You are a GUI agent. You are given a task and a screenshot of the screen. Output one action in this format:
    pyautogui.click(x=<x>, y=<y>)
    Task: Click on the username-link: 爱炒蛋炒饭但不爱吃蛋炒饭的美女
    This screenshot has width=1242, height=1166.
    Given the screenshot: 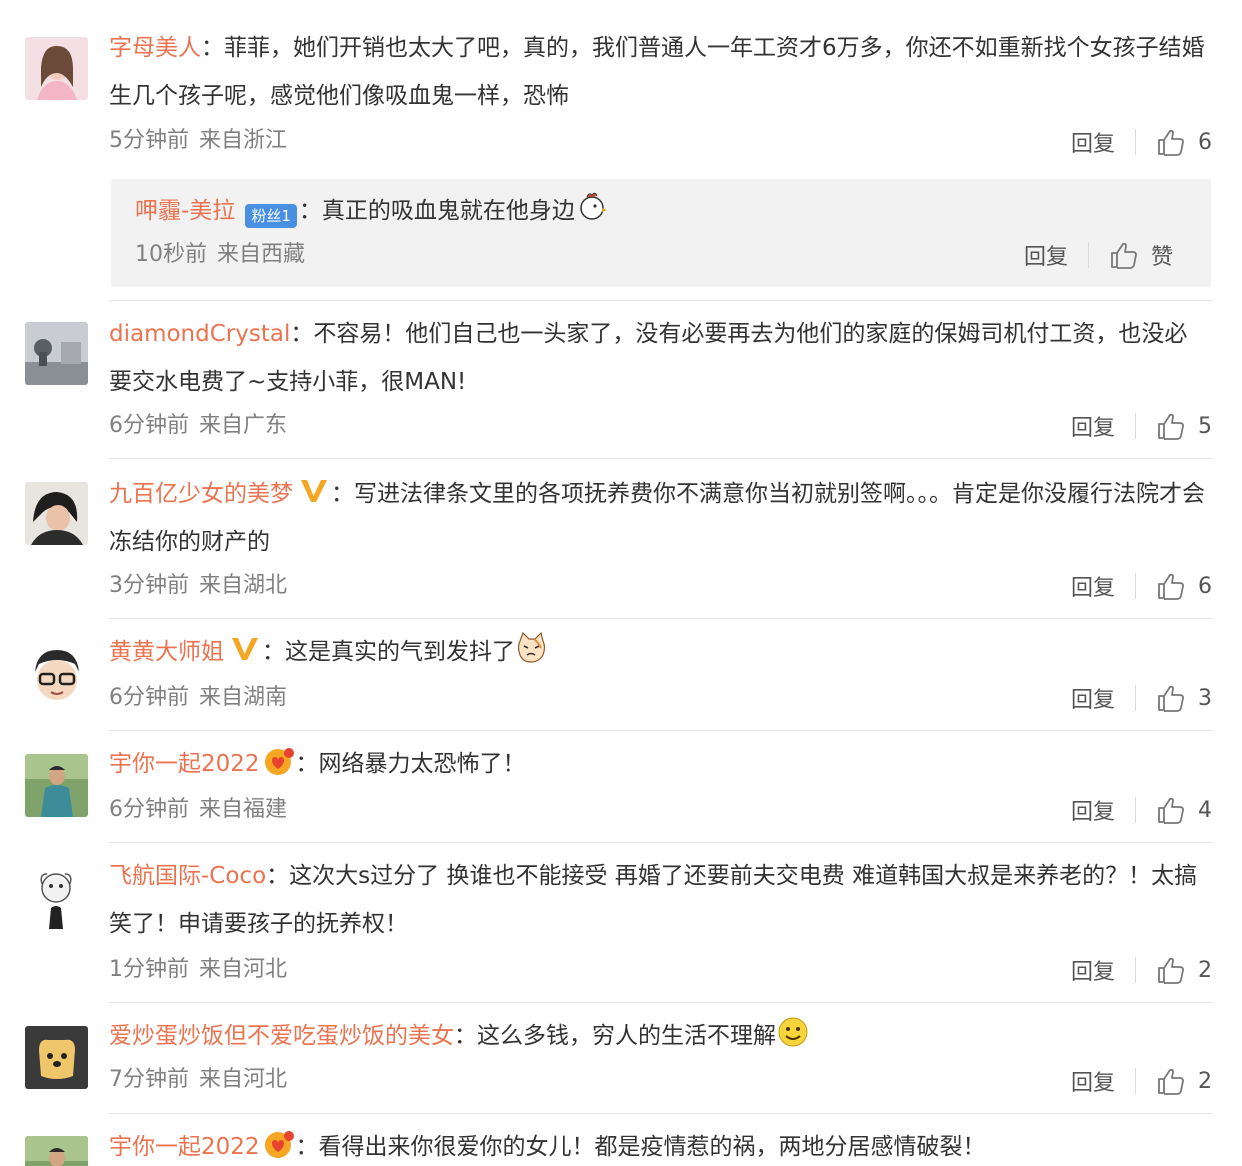 What is the action you would take?
    pyautogui.click(x=281, y=1036)
    